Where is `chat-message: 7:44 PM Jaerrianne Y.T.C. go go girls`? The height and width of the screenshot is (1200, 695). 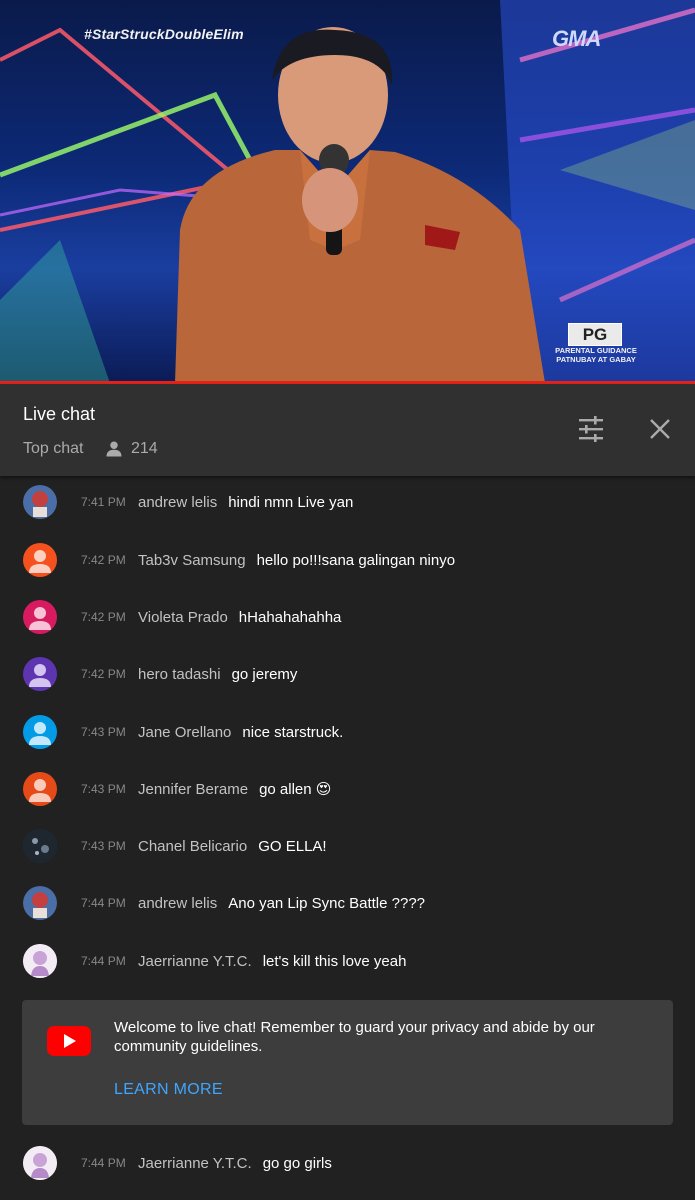
chat-message: 7:44 PM Jaerrianne Y.T.C. go go girls is located at coordinates (347, 1163).